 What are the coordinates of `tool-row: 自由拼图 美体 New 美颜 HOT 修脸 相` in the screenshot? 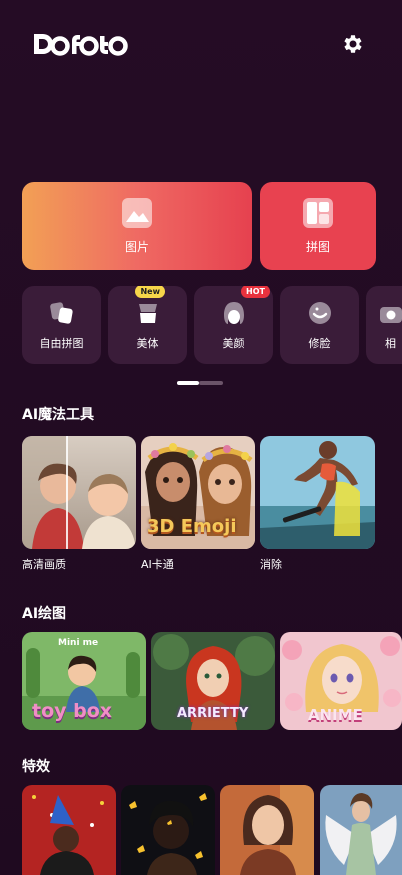 It's located at (212, 325).